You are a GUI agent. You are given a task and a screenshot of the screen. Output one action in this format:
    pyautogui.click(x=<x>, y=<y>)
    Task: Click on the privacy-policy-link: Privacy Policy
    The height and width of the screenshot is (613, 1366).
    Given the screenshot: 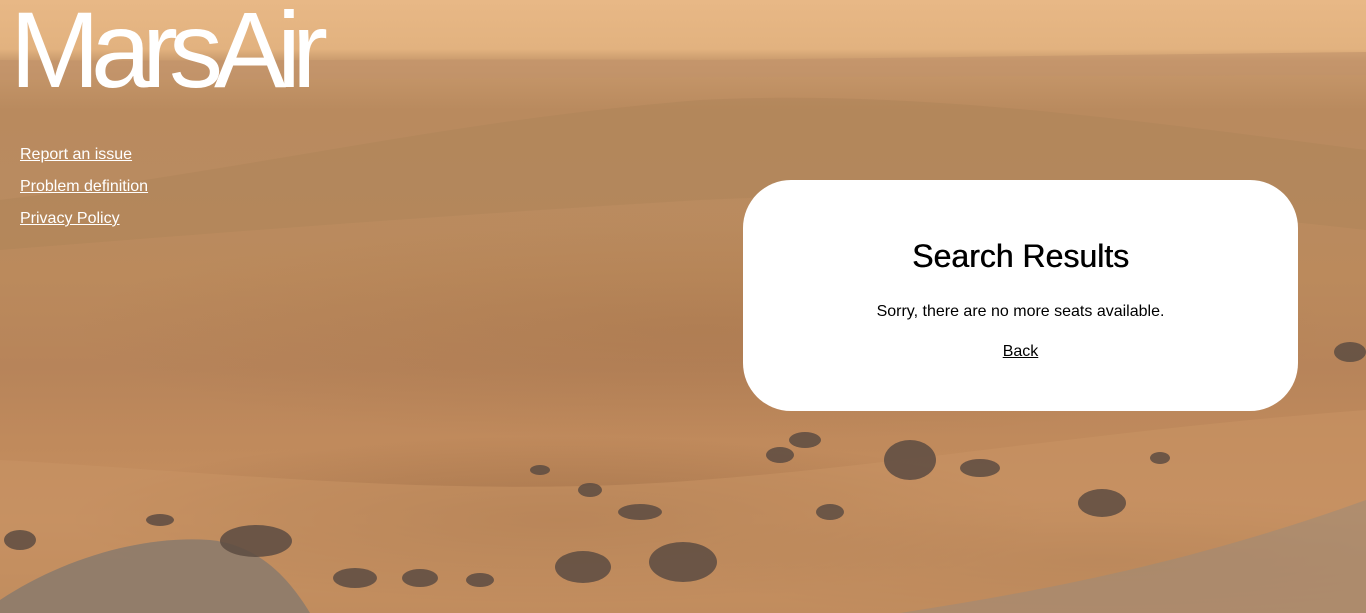 What is the action you would take?
    pyautogui.click(x=70, y=218)
    